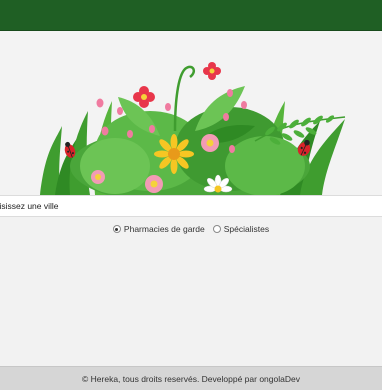 The image size is (382, 390). I want to click on radio-unchecked-icon, so click(216, 229).